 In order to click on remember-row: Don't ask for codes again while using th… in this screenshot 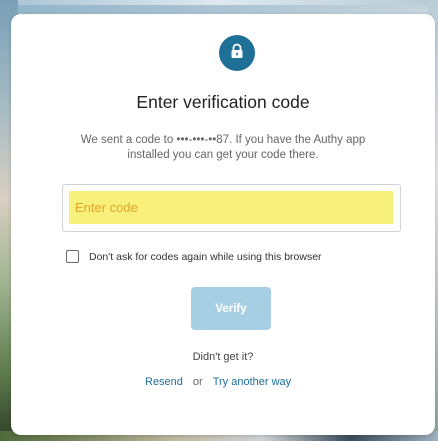, I will do `click(194, 256)`.